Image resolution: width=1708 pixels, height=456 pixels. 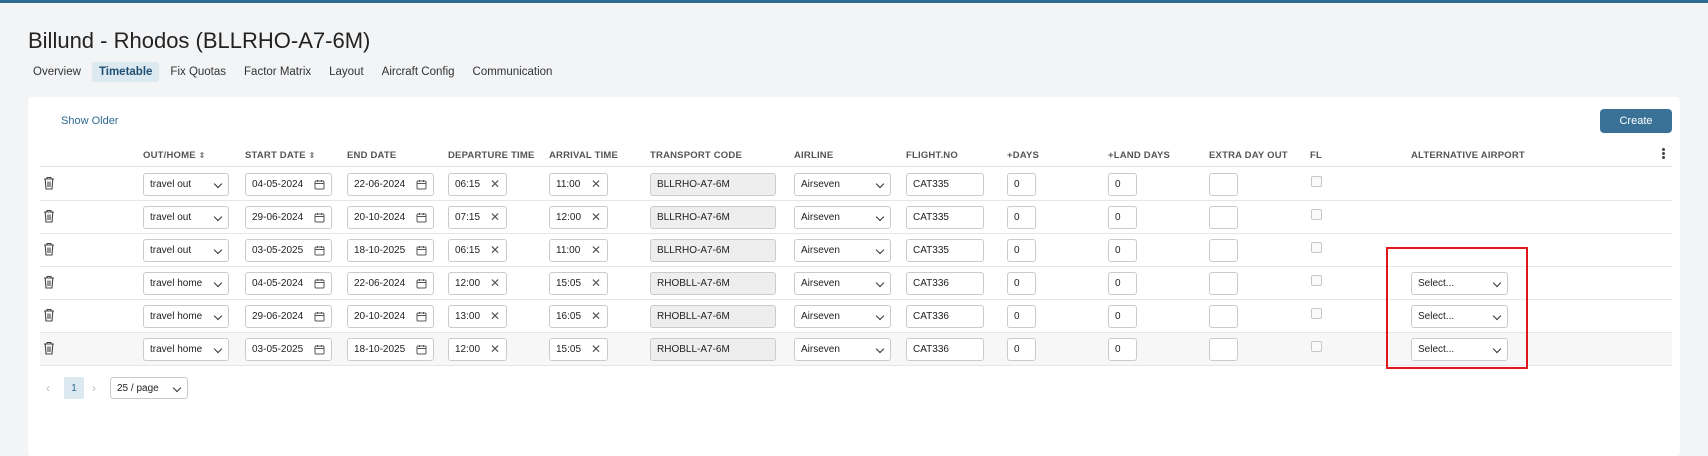 What do you see at coordinates (578, 217) in the screenshot?
I see `arrival-time-input: 12:00 ✕` at bounding box center [578, 217].